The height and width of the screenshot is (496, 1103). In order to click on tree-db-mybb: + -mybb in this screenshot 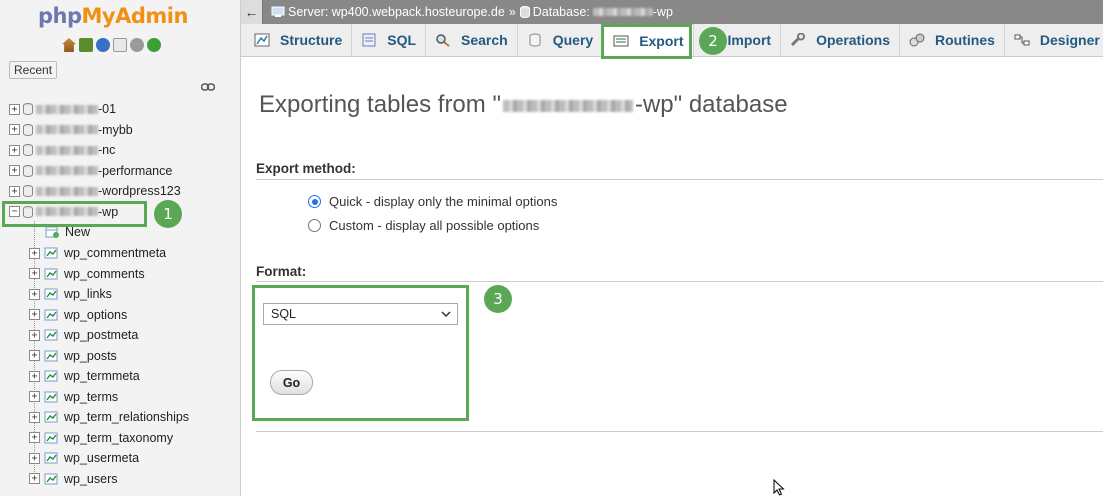, I will do `click(120, 130)`.